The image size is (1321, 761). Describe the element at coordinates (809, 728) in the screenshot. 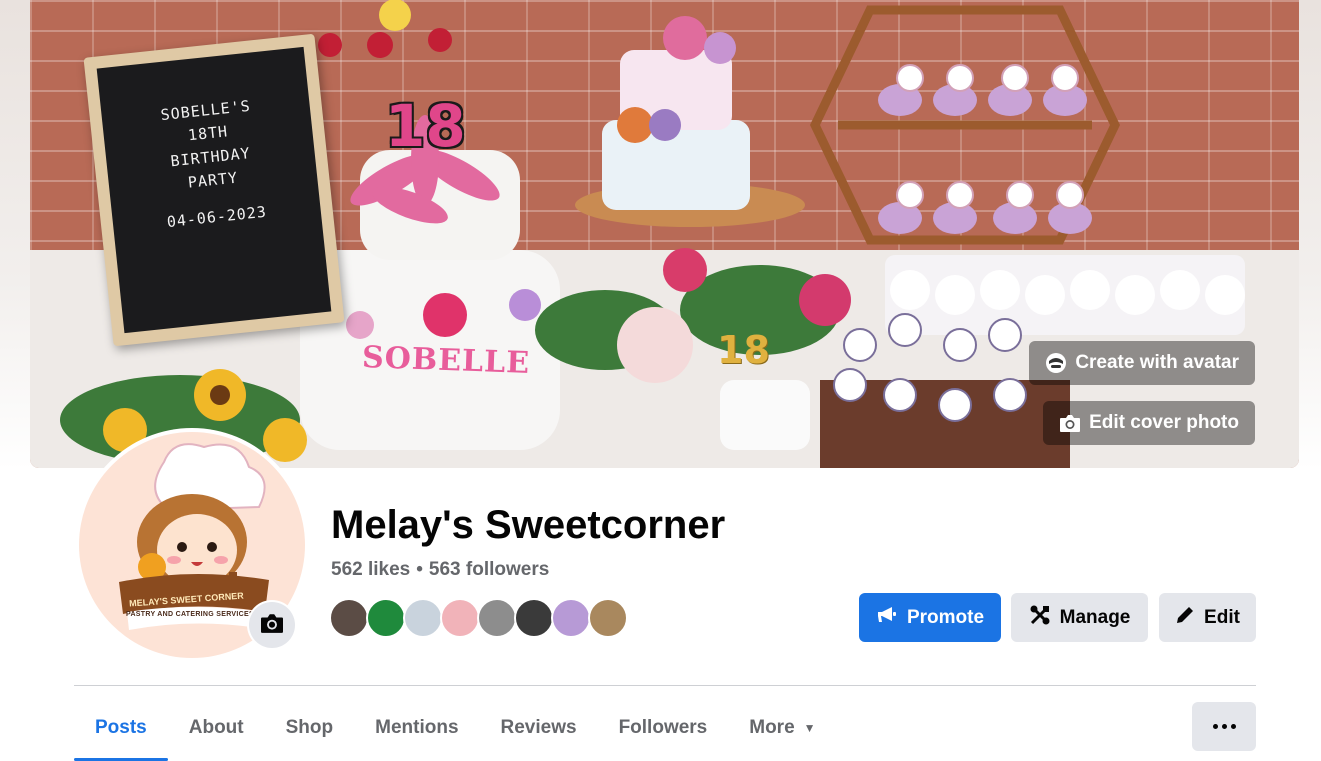

I see `caret-down-icon: ▼` at that location.